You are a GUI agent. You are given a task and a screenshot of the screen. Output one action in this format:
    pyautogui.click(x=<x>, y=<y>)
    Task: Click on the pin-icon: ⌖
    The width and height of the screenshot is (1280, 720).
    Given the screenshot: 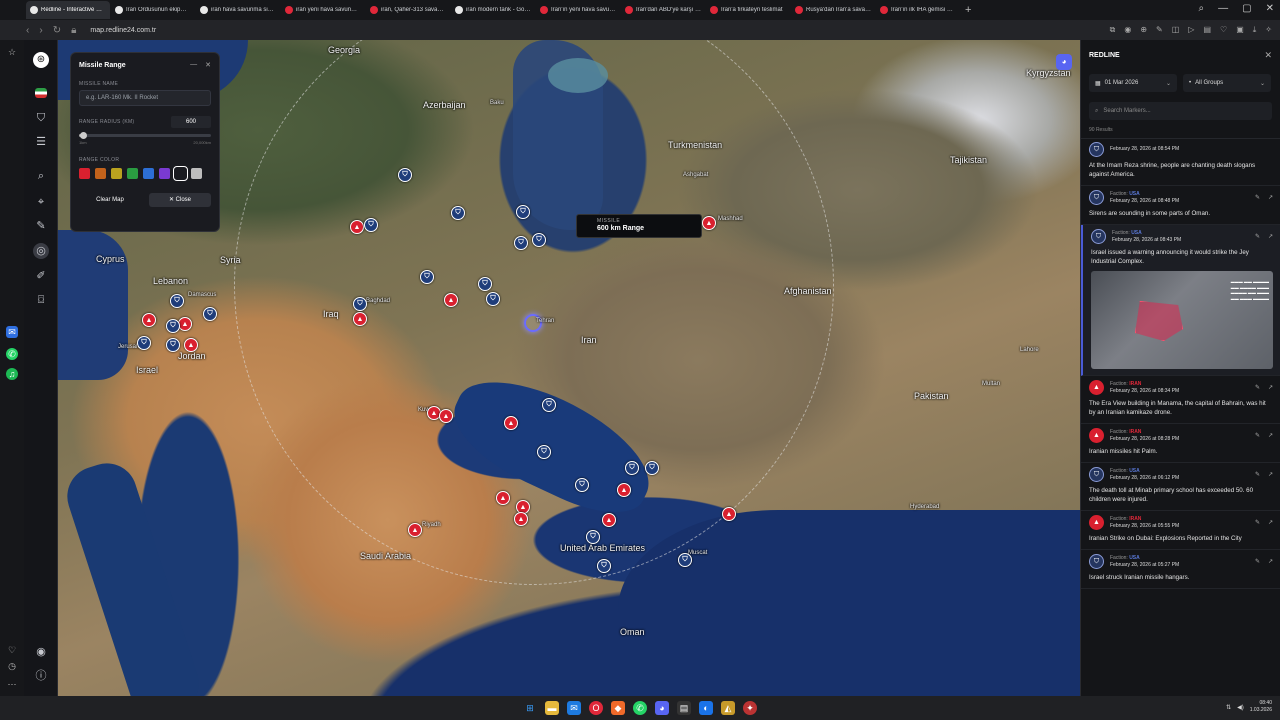 What is the action you would take?
    pyautogui.click(x=41, y=202)
    